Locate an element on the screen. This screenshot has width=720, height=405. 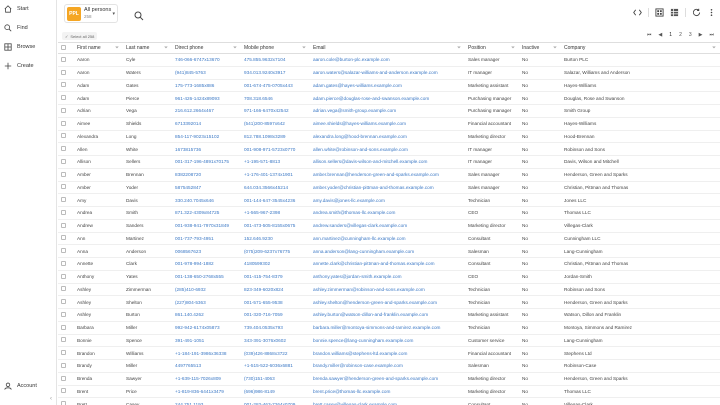
refresh-button is located at coordinates (696, 12).